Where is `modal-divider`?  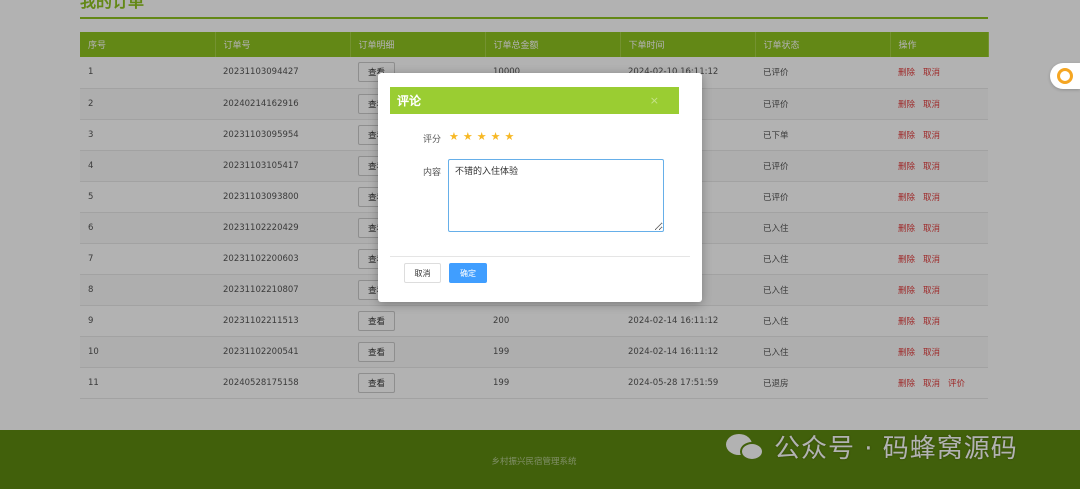
modal-divider is located at coordinates (540, 256).